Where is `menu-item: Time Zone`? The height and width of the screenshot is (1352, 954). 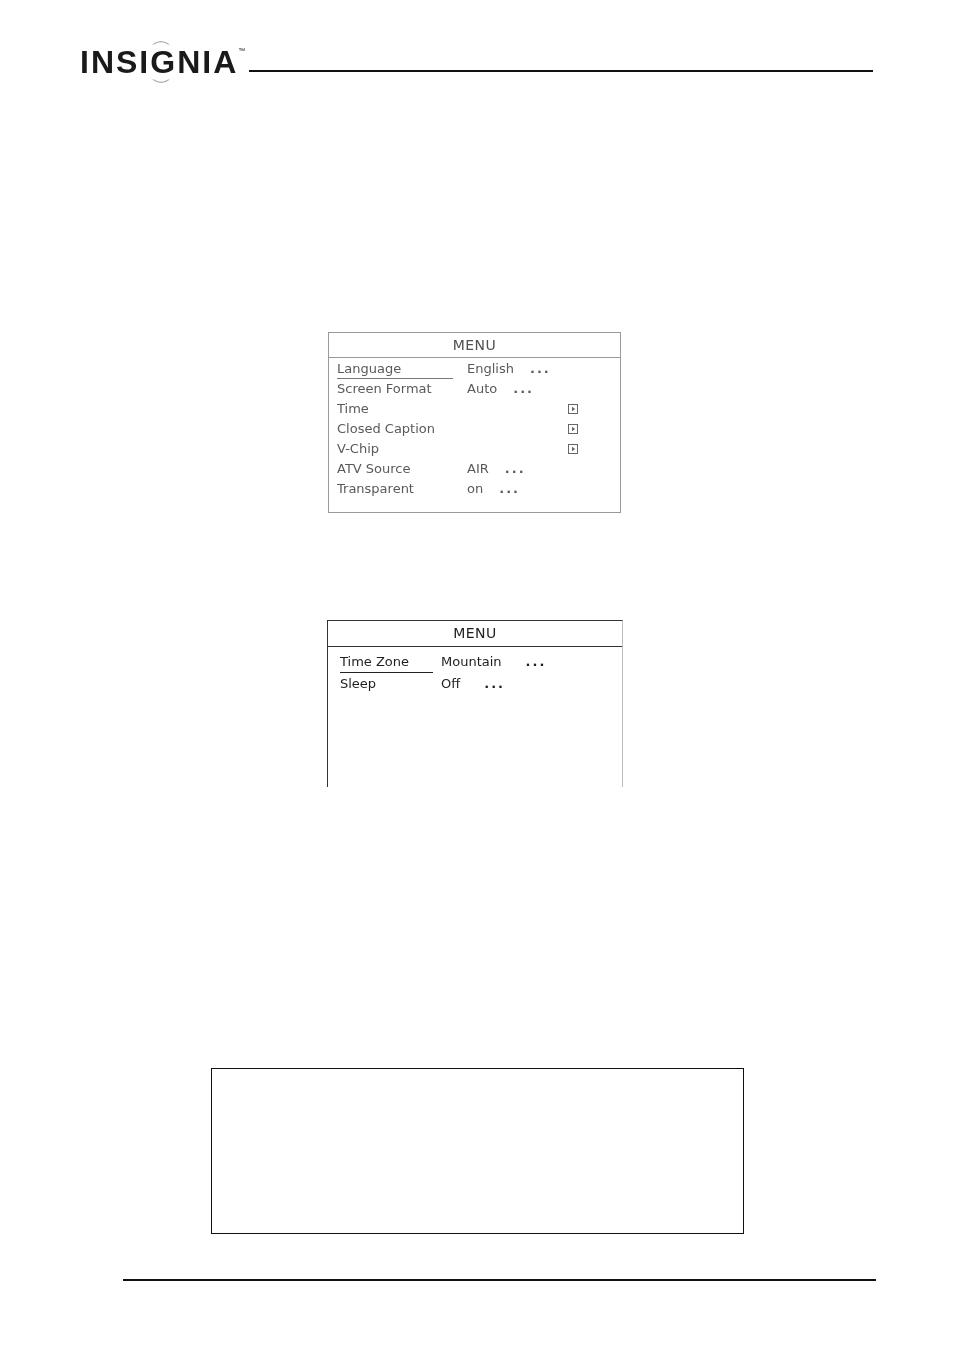
menu-item: Time Zone is located at coordinates (386, 662).